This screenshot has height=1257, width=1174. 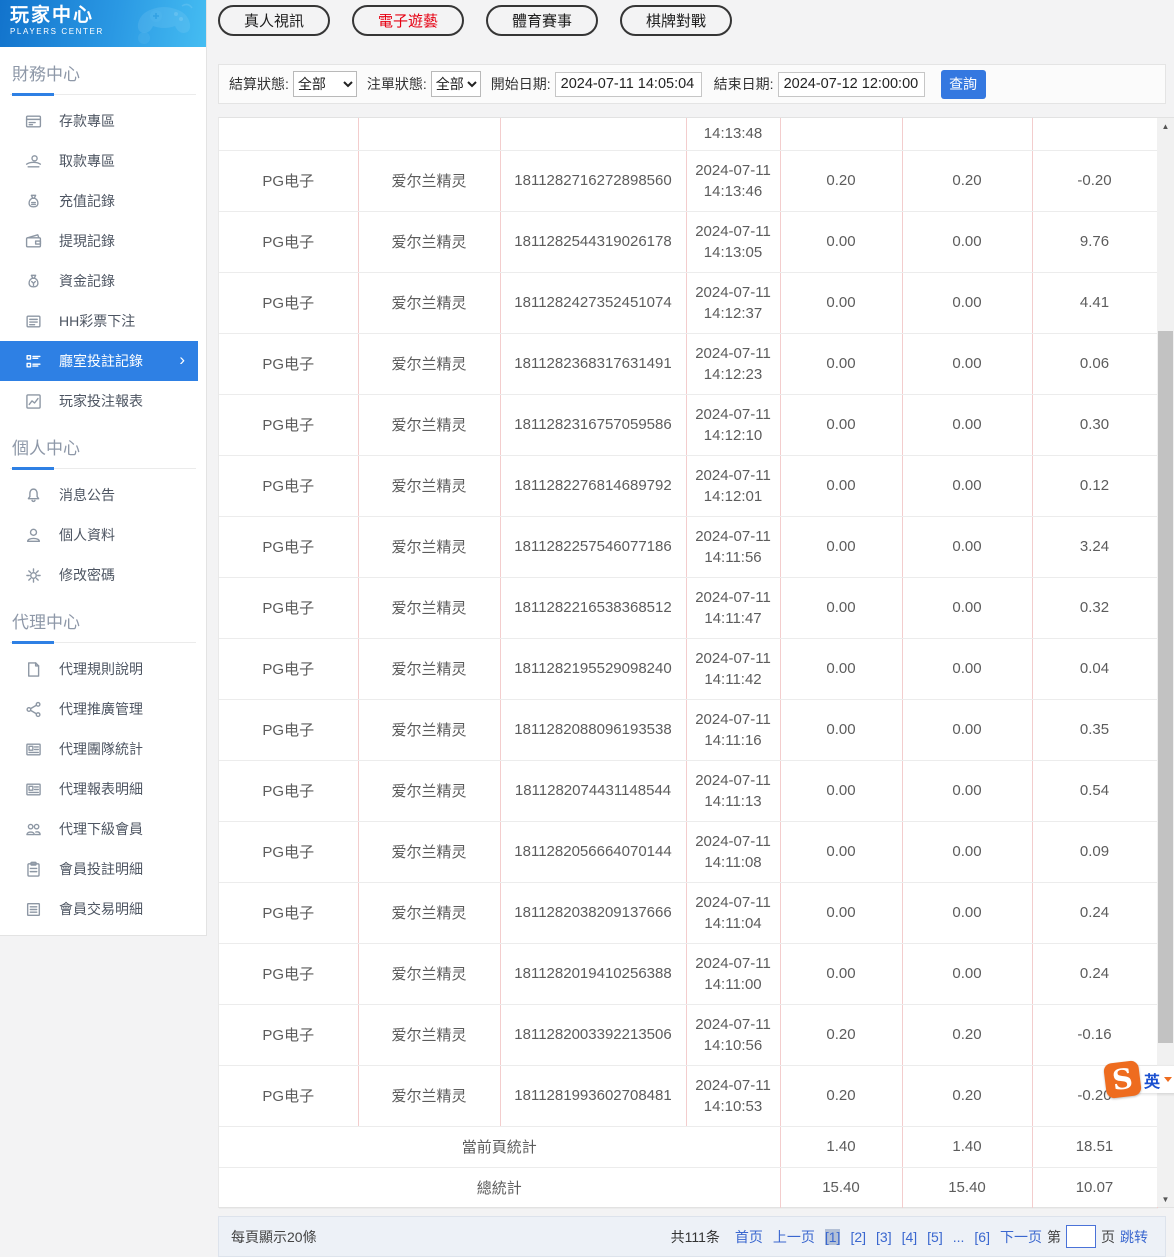 What do you see at coordinates (1095, 913) in the screenshot?
I see `cell-profit: 0.24` at bounding box center [1095, 913].